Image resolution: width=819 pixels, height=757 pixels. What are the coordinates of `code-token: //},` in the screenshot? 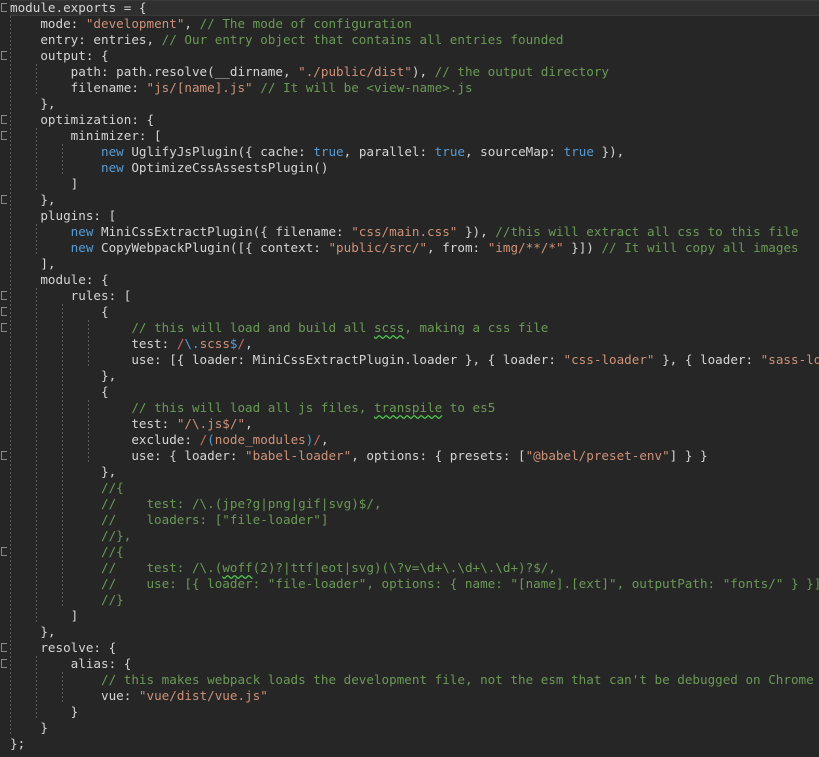 It's located at (71, 535).